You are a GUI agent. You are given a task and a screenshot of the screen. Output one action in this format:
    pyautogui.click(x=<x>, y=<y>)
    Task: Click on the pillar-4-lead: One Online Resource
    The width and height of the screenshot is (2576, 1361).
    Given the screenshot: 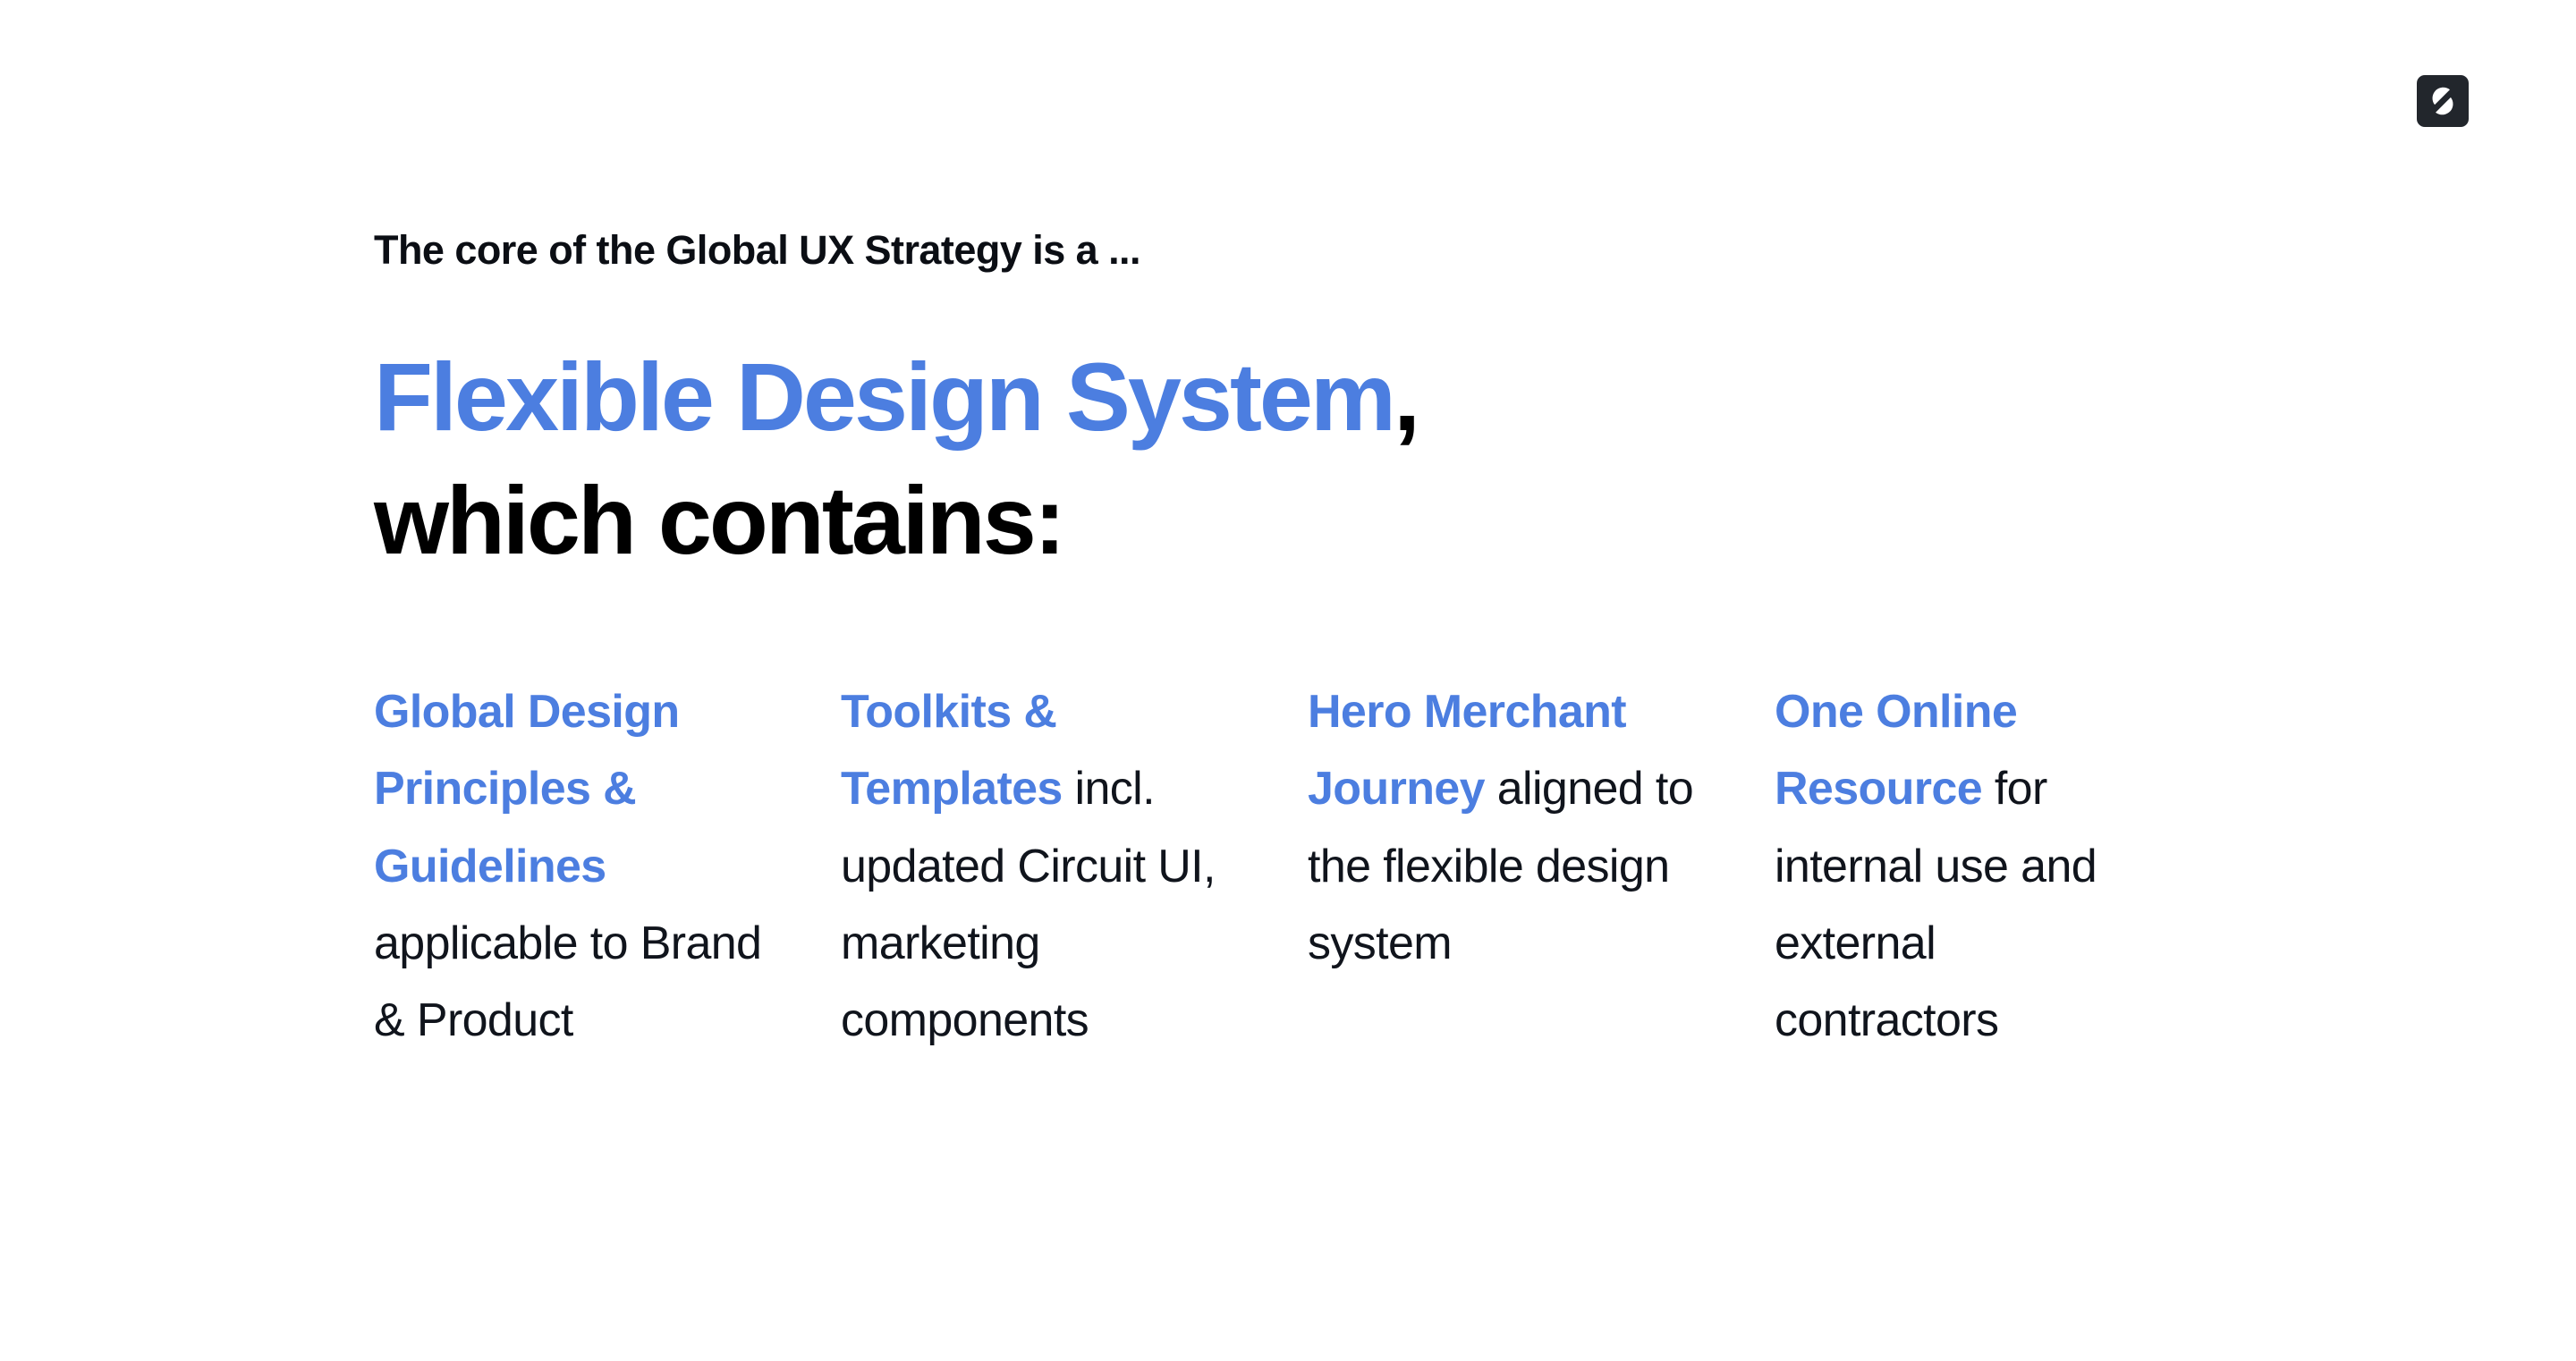 What is the action you would take?
    pyautogui.click(x=1896, y=751)
    